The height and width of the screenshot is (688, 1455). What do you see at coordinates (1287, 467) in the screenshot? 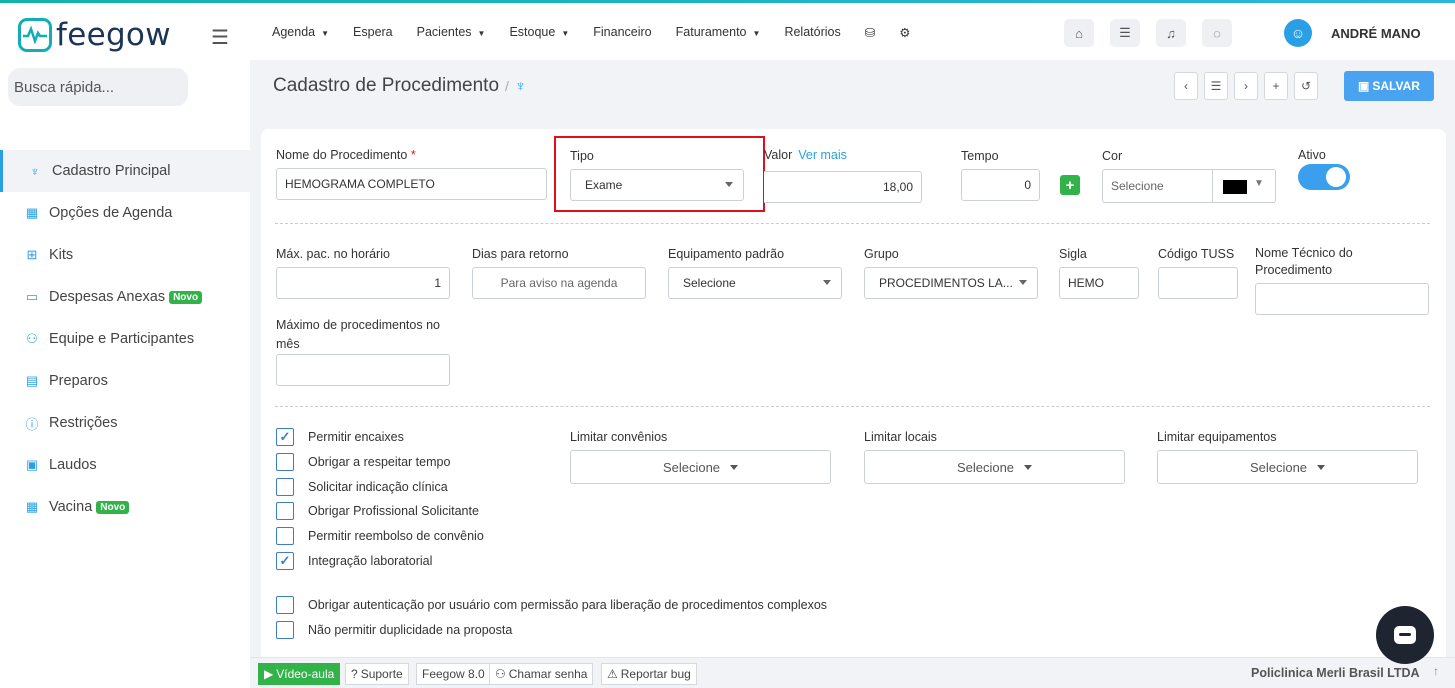
I see `limitar-equipamentos-select: Selecione` at bounding box center [1287, 467].